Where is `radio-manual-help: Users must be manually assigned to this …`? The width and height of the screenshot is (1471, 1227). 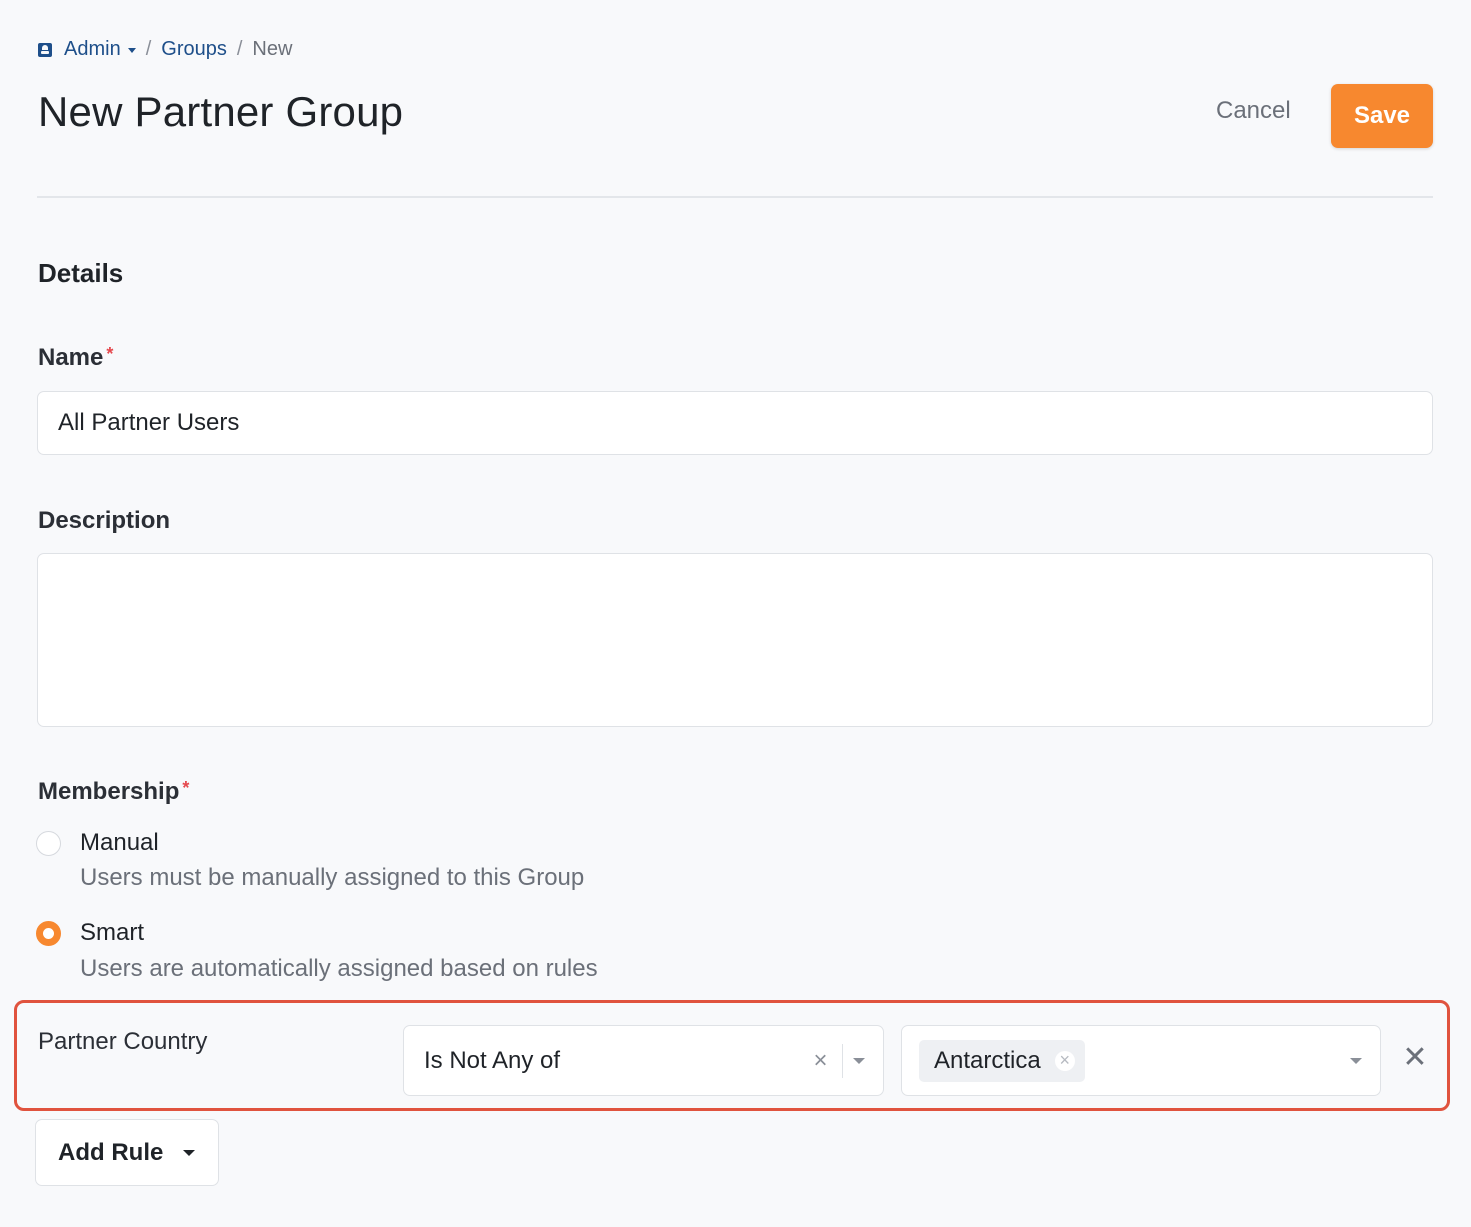 radio-manual-help: Users must be manually assigned to this … is located at coordinates (332, 877).